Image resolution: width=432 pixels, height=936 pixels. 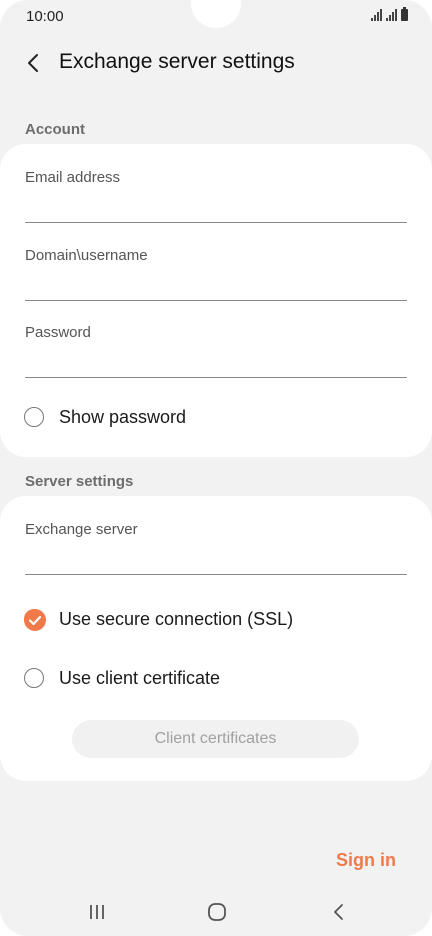 I want to click on show-password-label: Show password, so click(x=123, y=416).